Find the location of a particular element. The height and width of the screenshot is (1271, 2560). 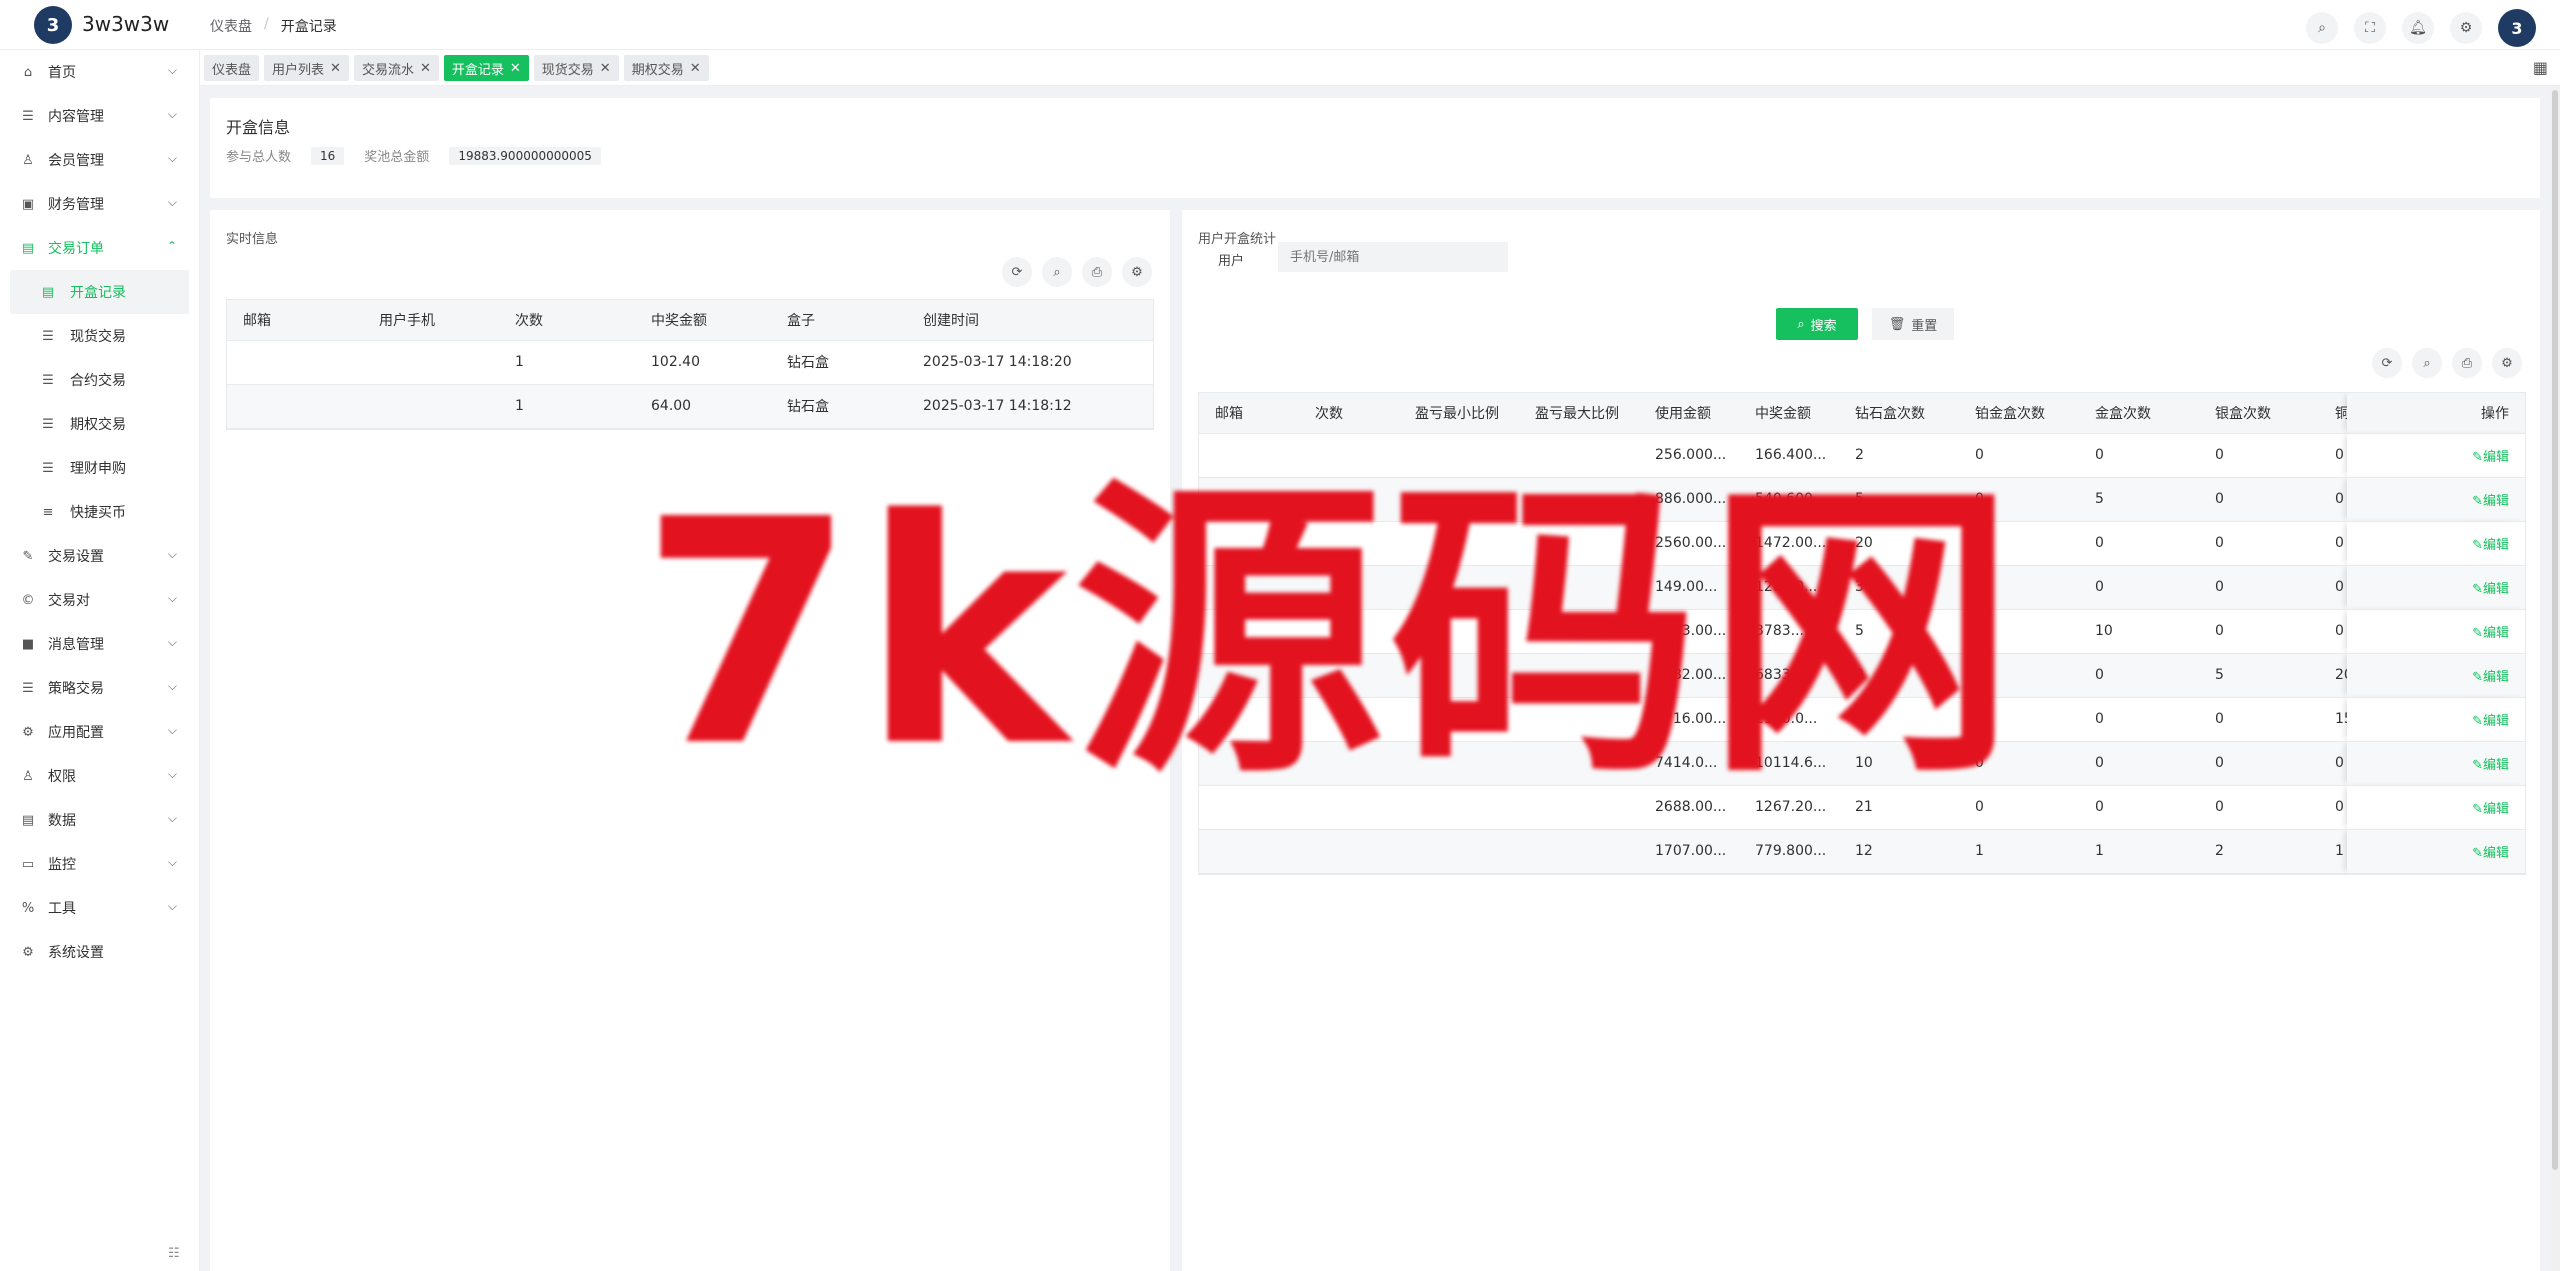

fullscreen-icon: ⛶ is located at coordinates (2370, 28).